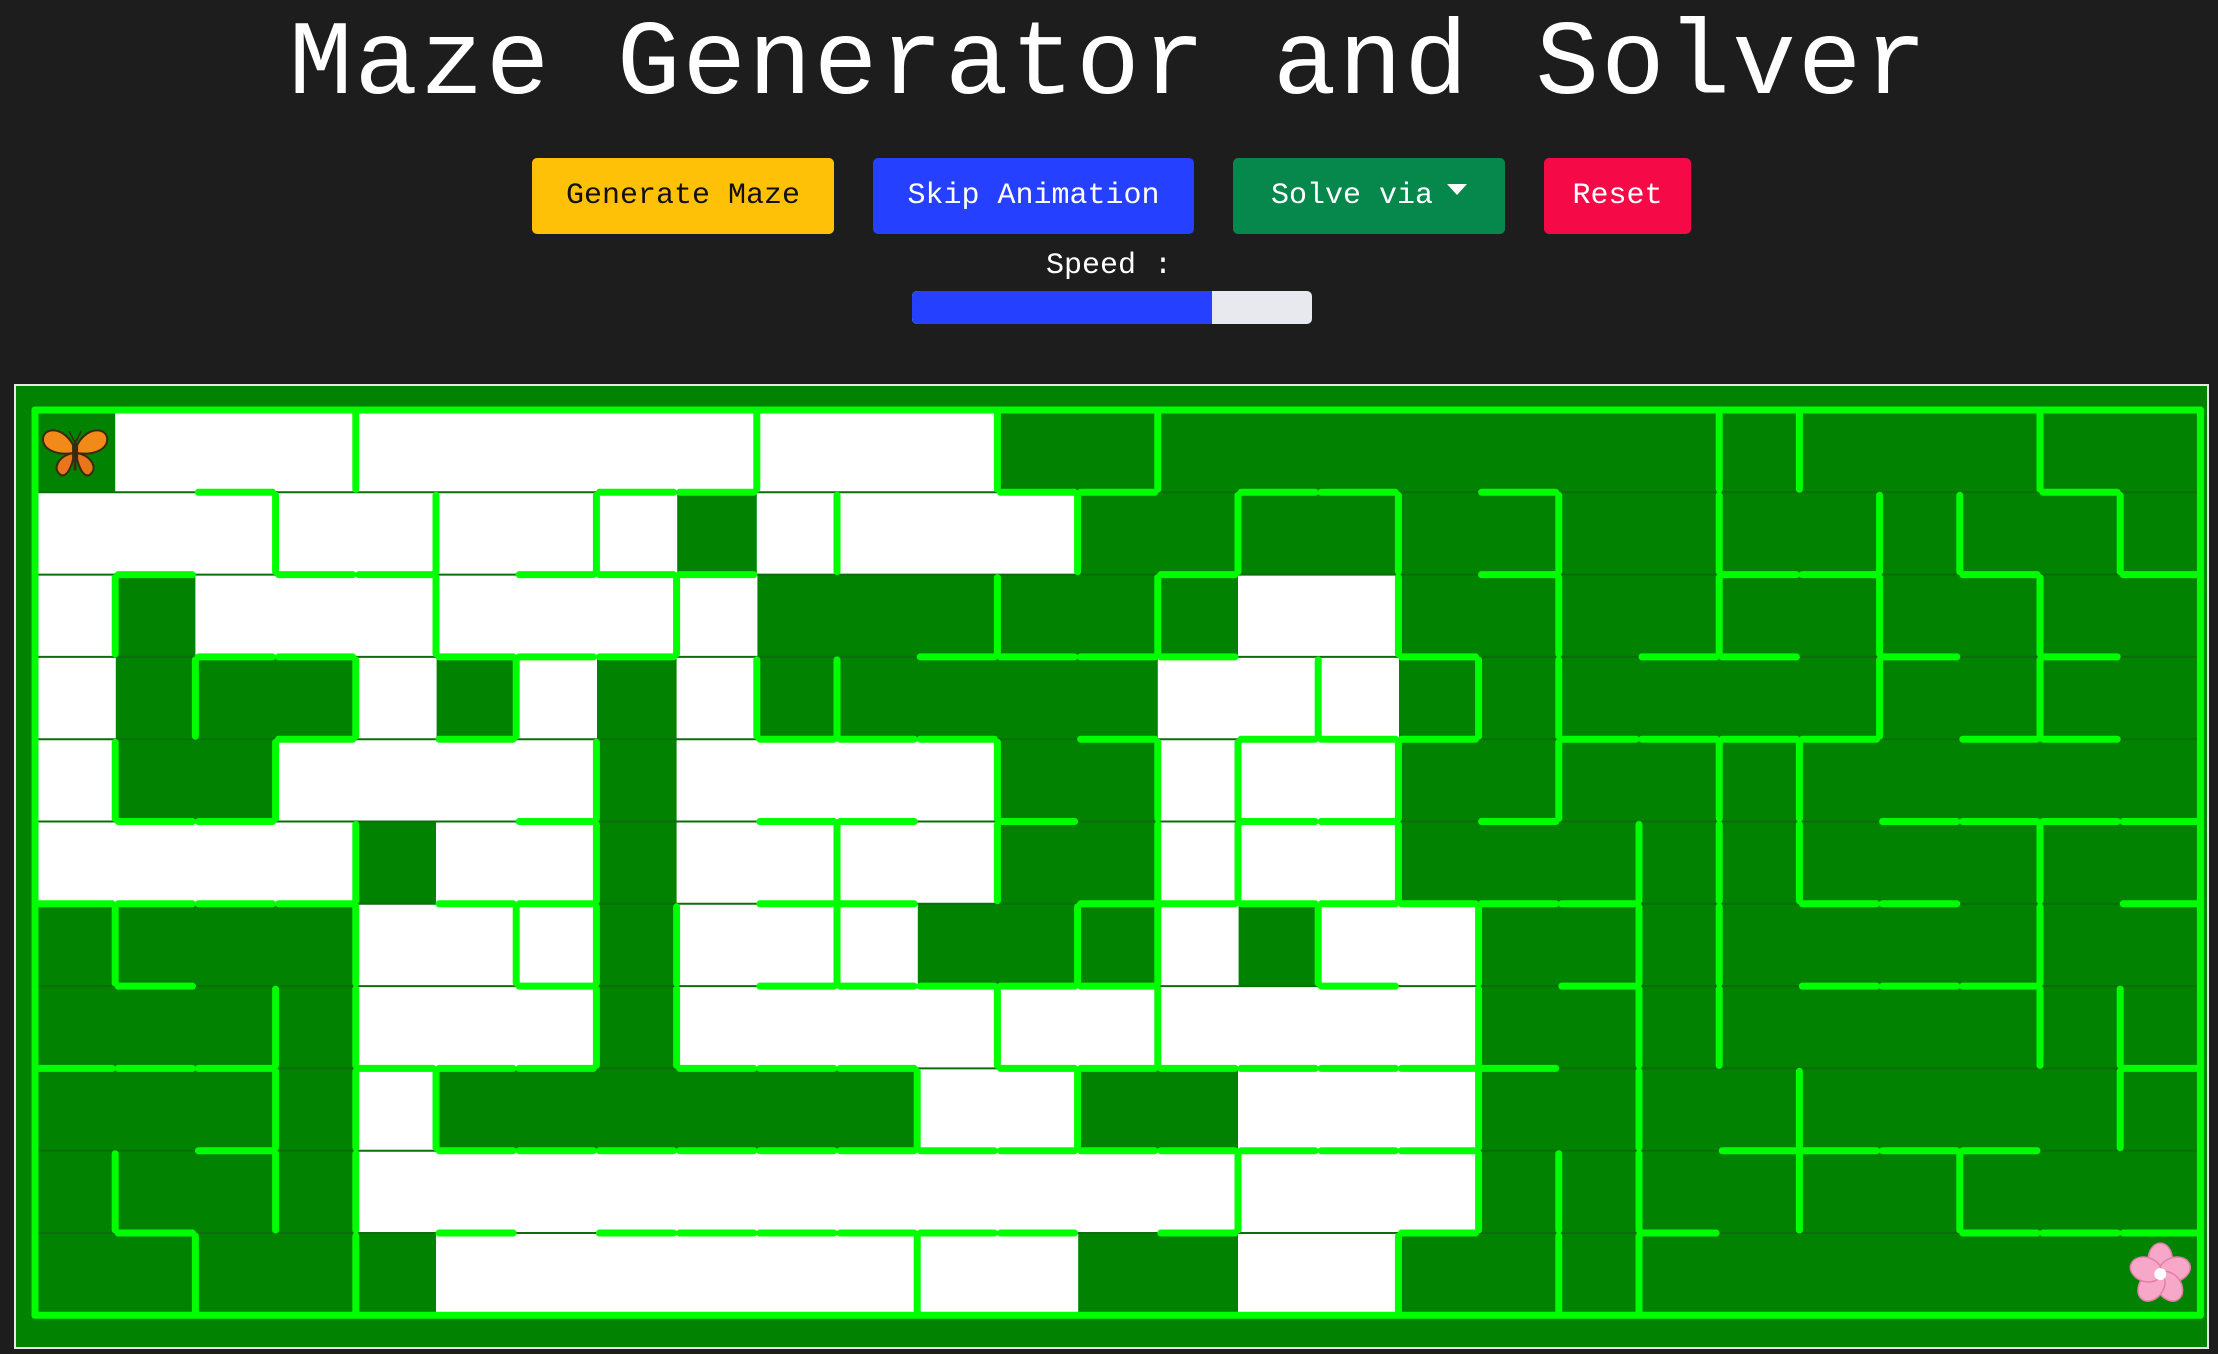 This screenshot has width=2218, height=1354. Describe the element at coordinates (1109, 266) in the screenshot. I see `speed-label: Speed :` at that location.